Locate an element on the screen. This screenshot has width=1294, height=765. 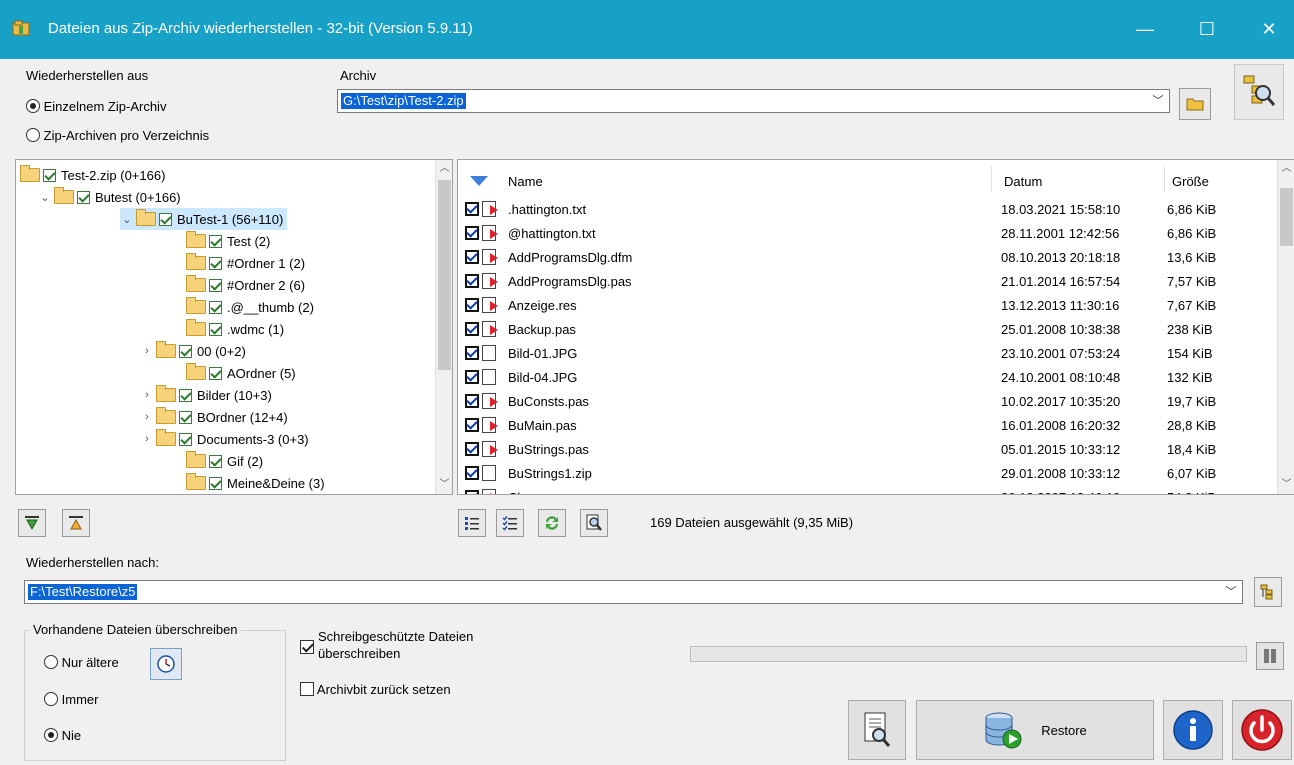
chevron-down-icon: ﹀ is located at coordinates (1231, 592).